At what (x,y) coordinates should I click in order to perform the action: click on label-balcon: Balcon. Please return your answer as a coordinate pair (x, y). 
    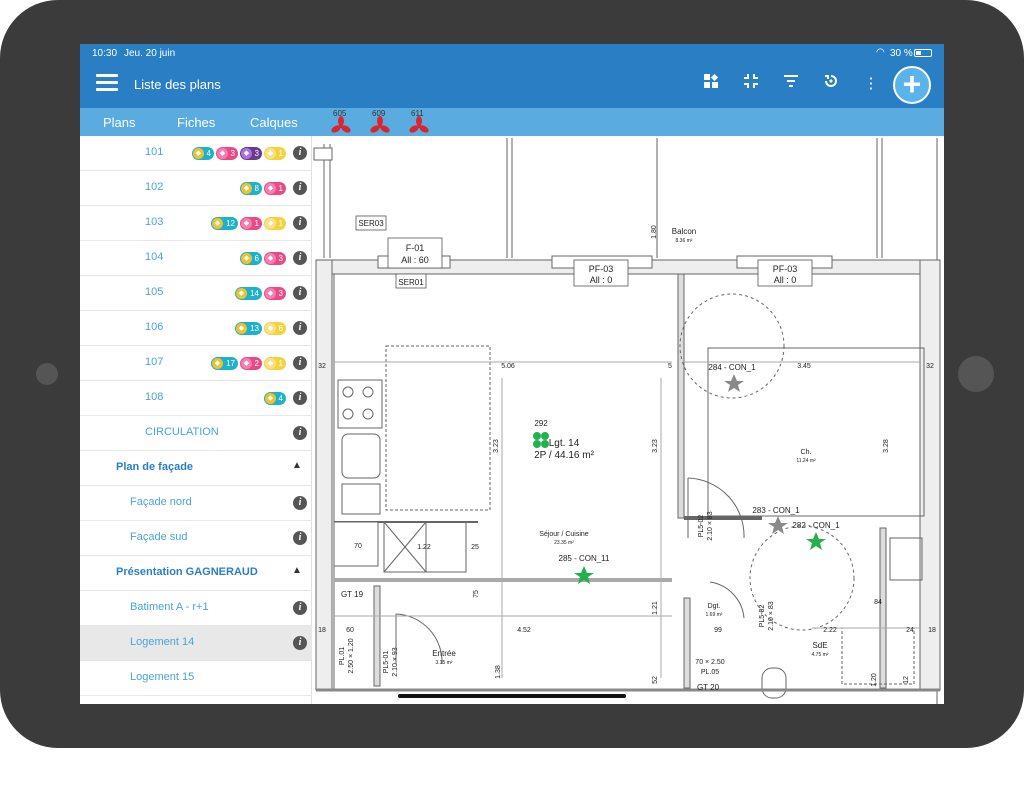
    Looking at the image, I should click on (684, 231).